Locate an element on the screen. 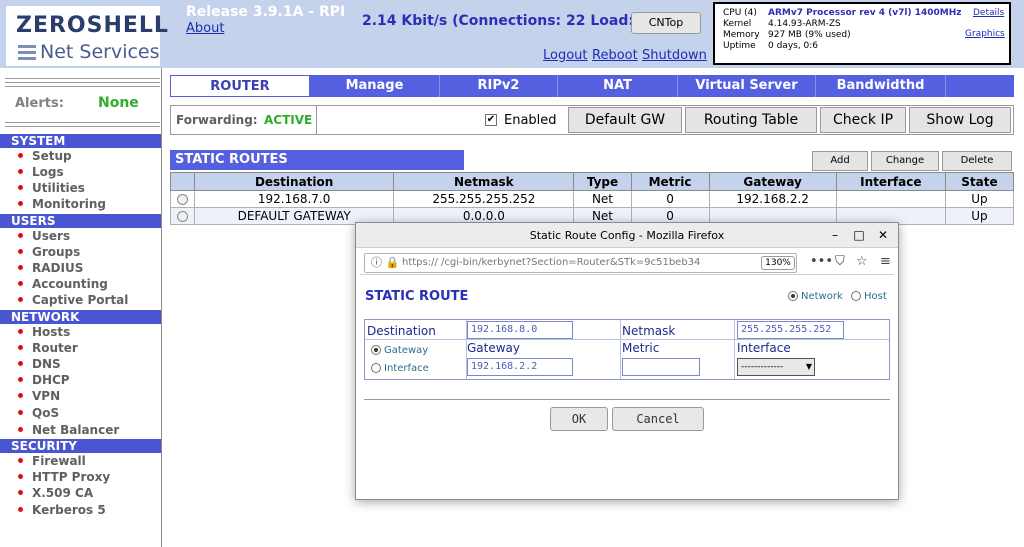 The width and height of the screenshot is (1024, 547). memory-value: 927 MB (9% used) is located at coordinates (809, 35).